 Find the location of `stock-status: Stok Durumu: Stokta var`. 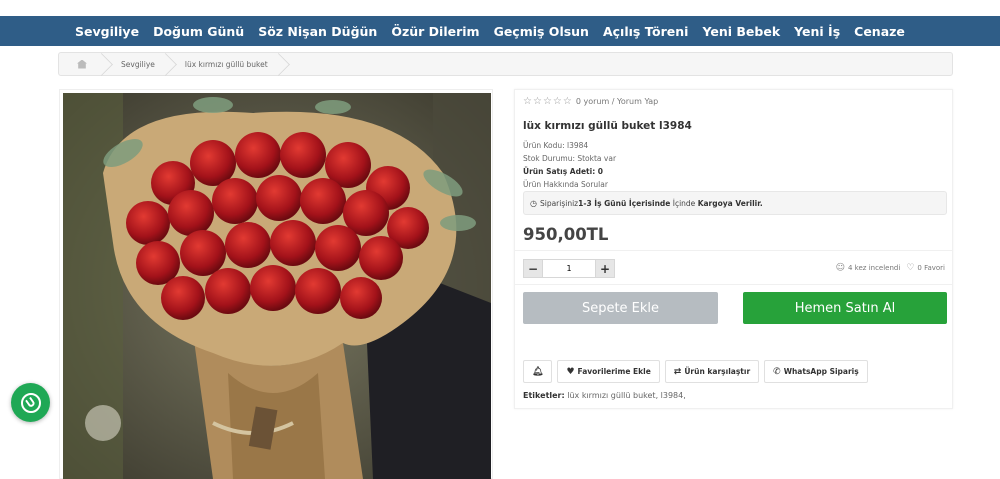

stock-status: Stok Durumu: Stokta var is located at coordinates (570, 158).